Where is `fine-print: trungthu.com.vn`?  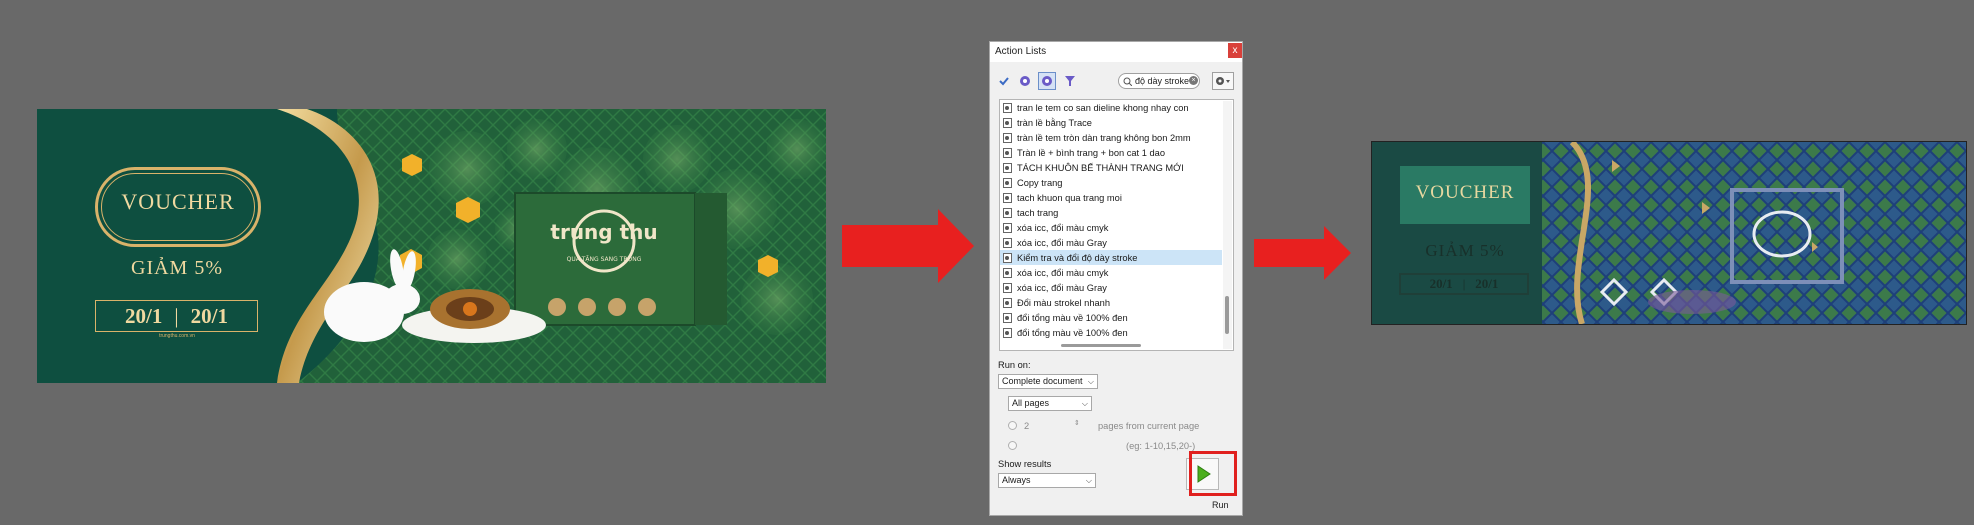 fine-print: trungthu.com.vn is located at coordinates (177, 336).